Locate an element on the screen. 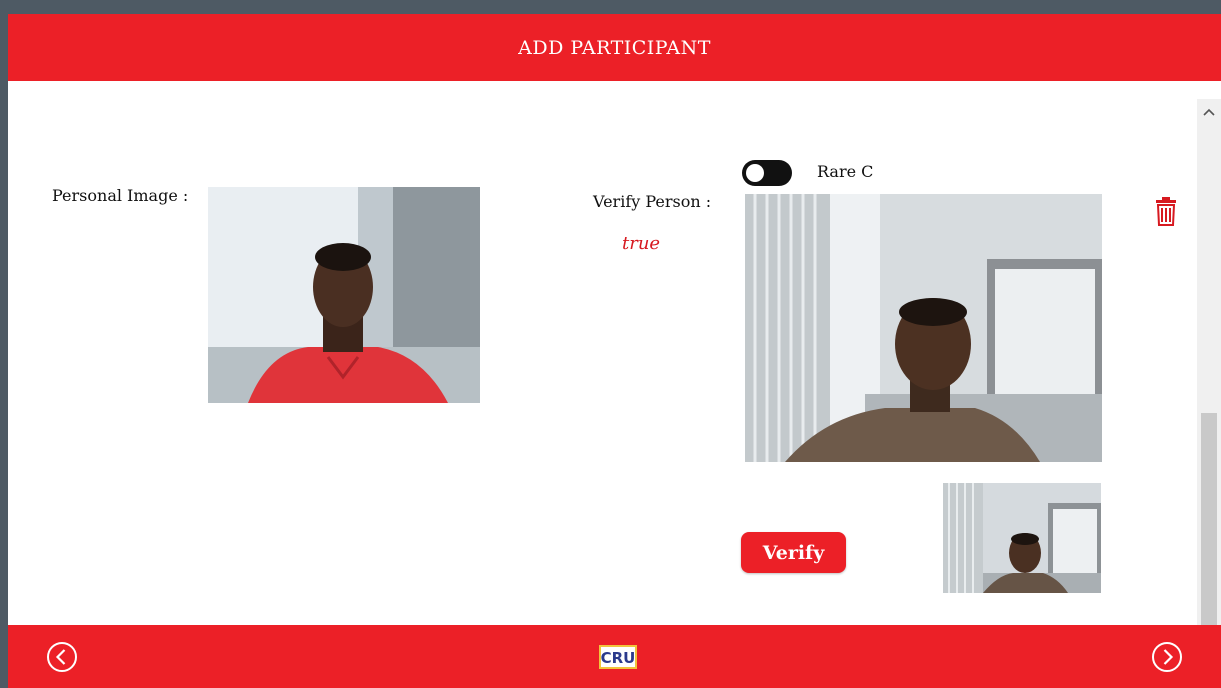  logo-text: CRU is located at coordinates (618, 658).